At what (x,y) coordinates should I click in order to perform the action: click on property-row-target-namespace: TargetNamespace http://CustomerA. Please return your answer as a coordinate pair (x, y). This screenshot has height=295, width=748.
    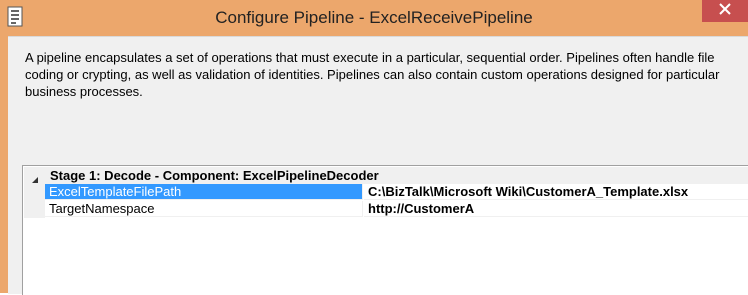
    Looking at the image, I should click on (396, 209).